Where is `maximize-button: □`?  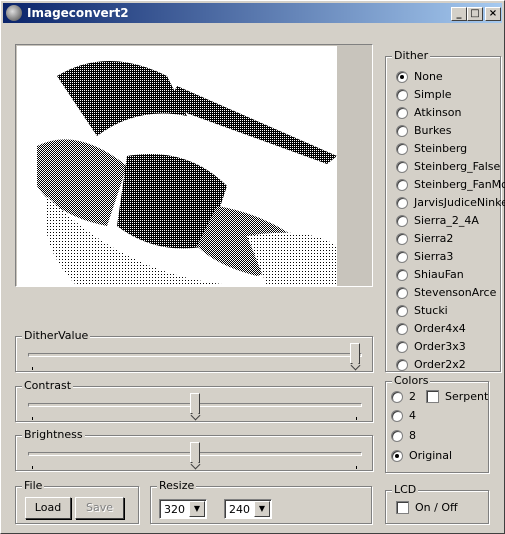
maximize-button: □ is located at coordinates (475, 14).